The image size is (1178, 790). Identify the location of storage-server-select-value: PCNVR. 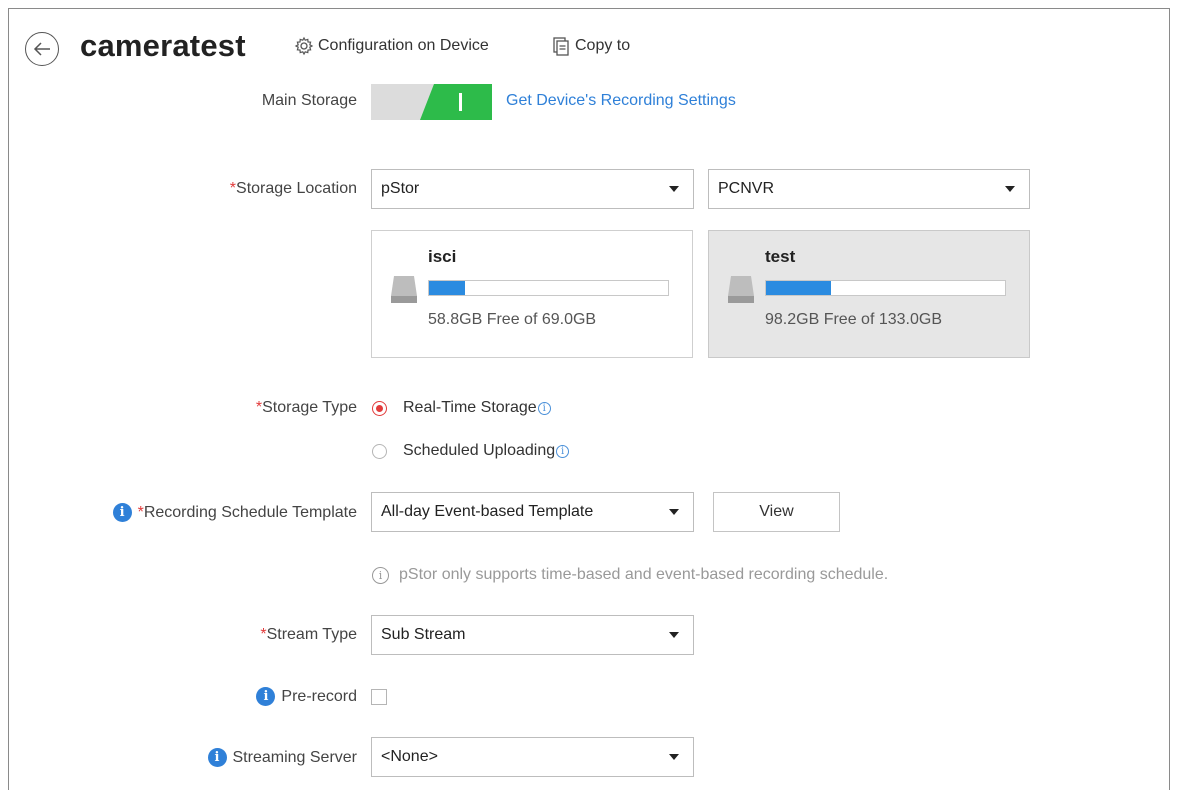
(746, 188).